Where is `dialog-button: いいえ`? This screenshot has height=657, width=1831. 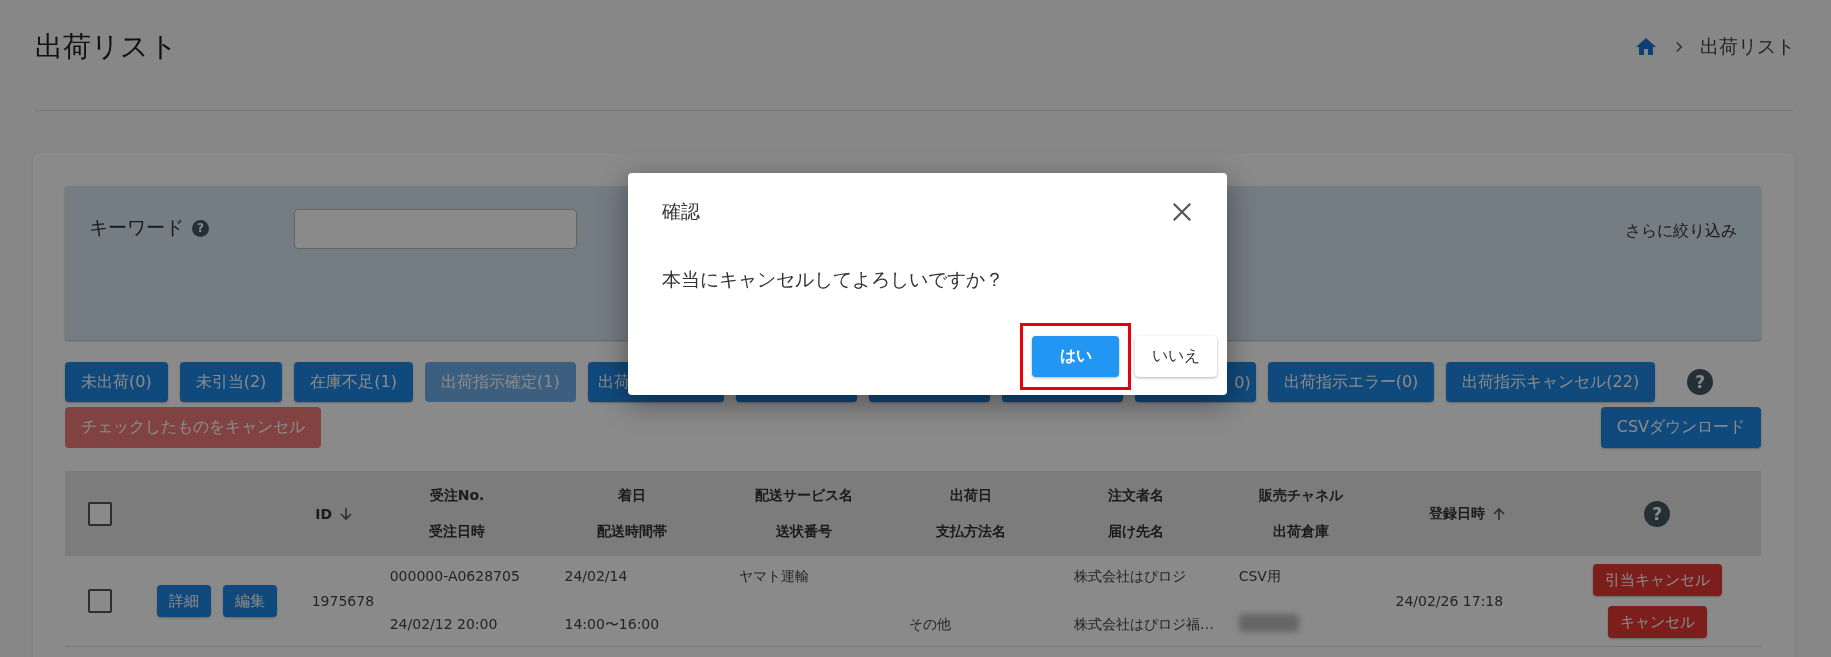
dialog-button: いいえ is located at coordinates (1176, 356).